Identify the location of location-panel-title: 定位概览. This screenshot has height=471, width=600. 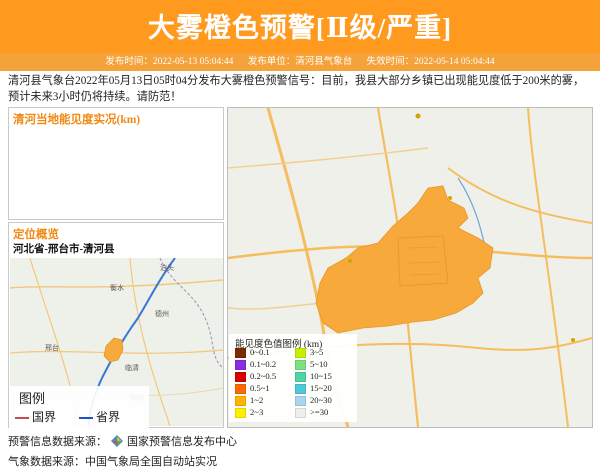
(36, 235).